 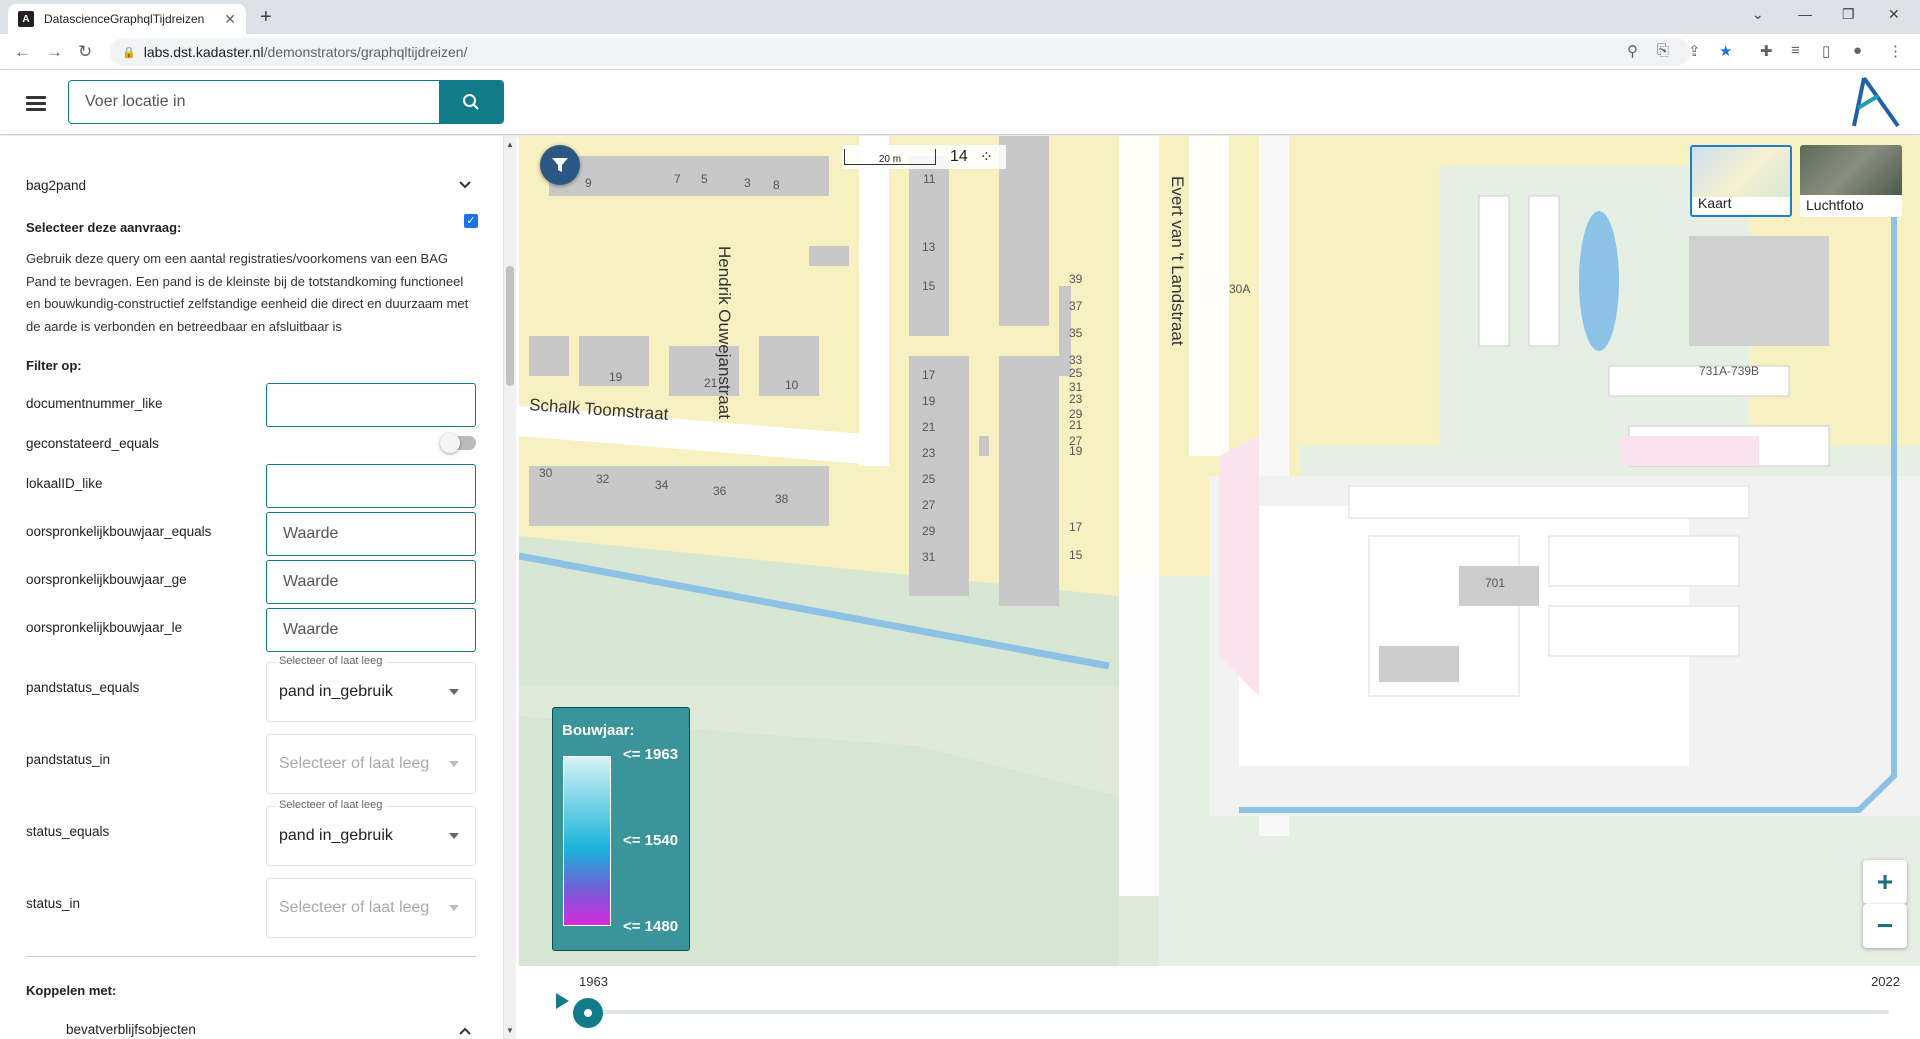 What do you see at coordinates (471, 221) in the screenshot?
I see `select-query-checkbox: ✓` at bounding box center [471, 221].